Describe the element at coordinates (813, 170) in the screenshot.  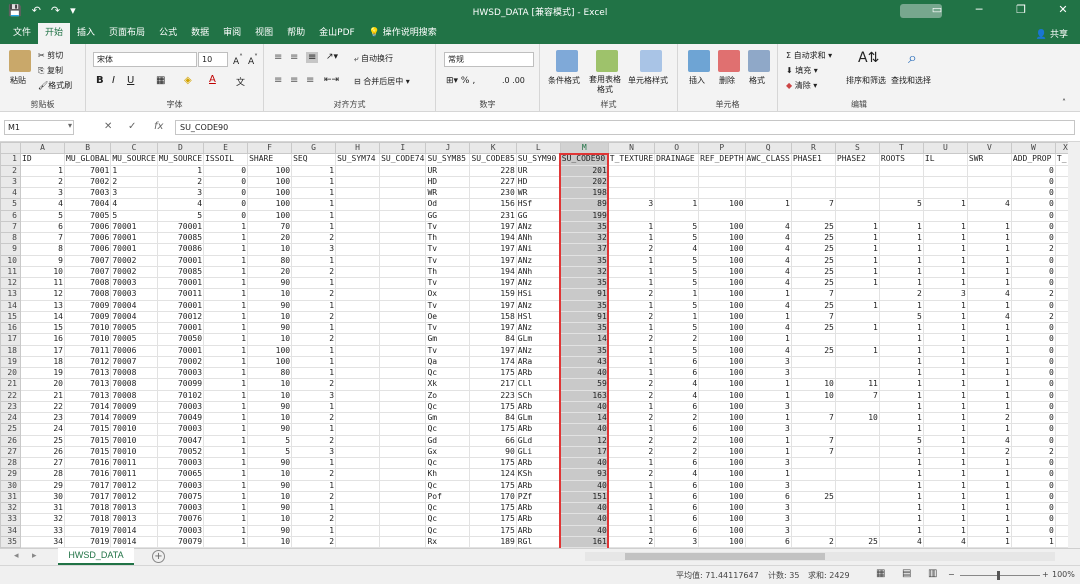
I see `cell-r2` at that location.